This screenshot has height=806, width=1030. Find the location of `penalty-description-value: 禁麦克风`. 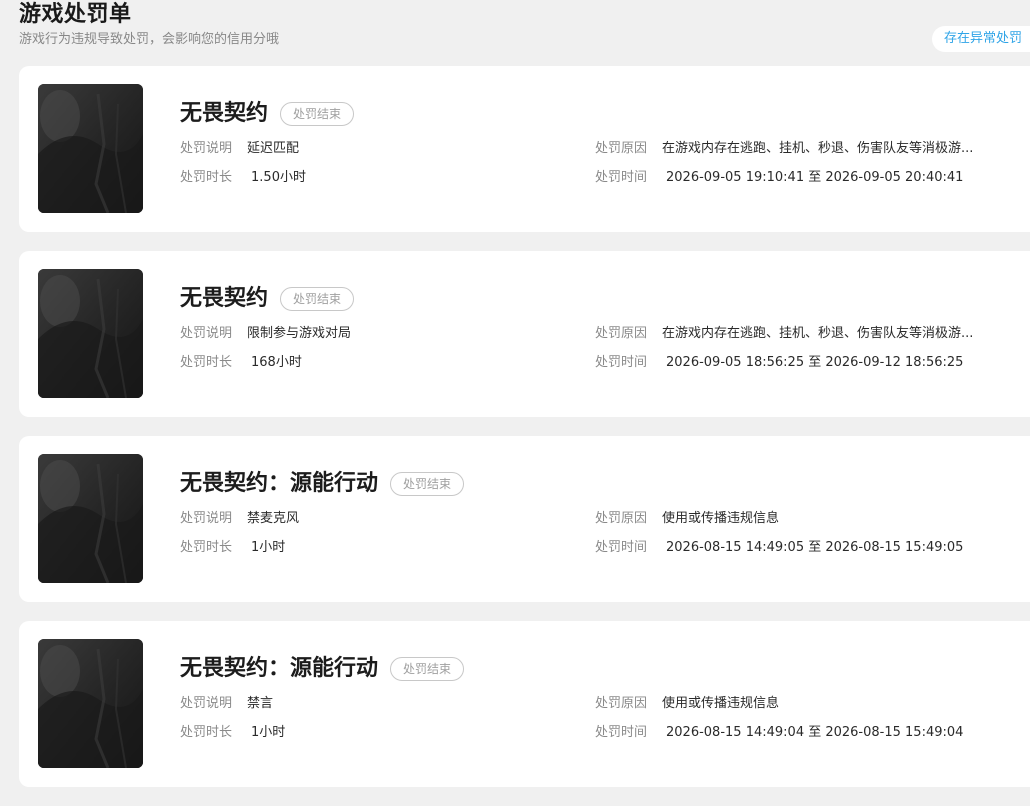

penalty-description-value: 禁麦克风 is located at coordinates (273, 518).